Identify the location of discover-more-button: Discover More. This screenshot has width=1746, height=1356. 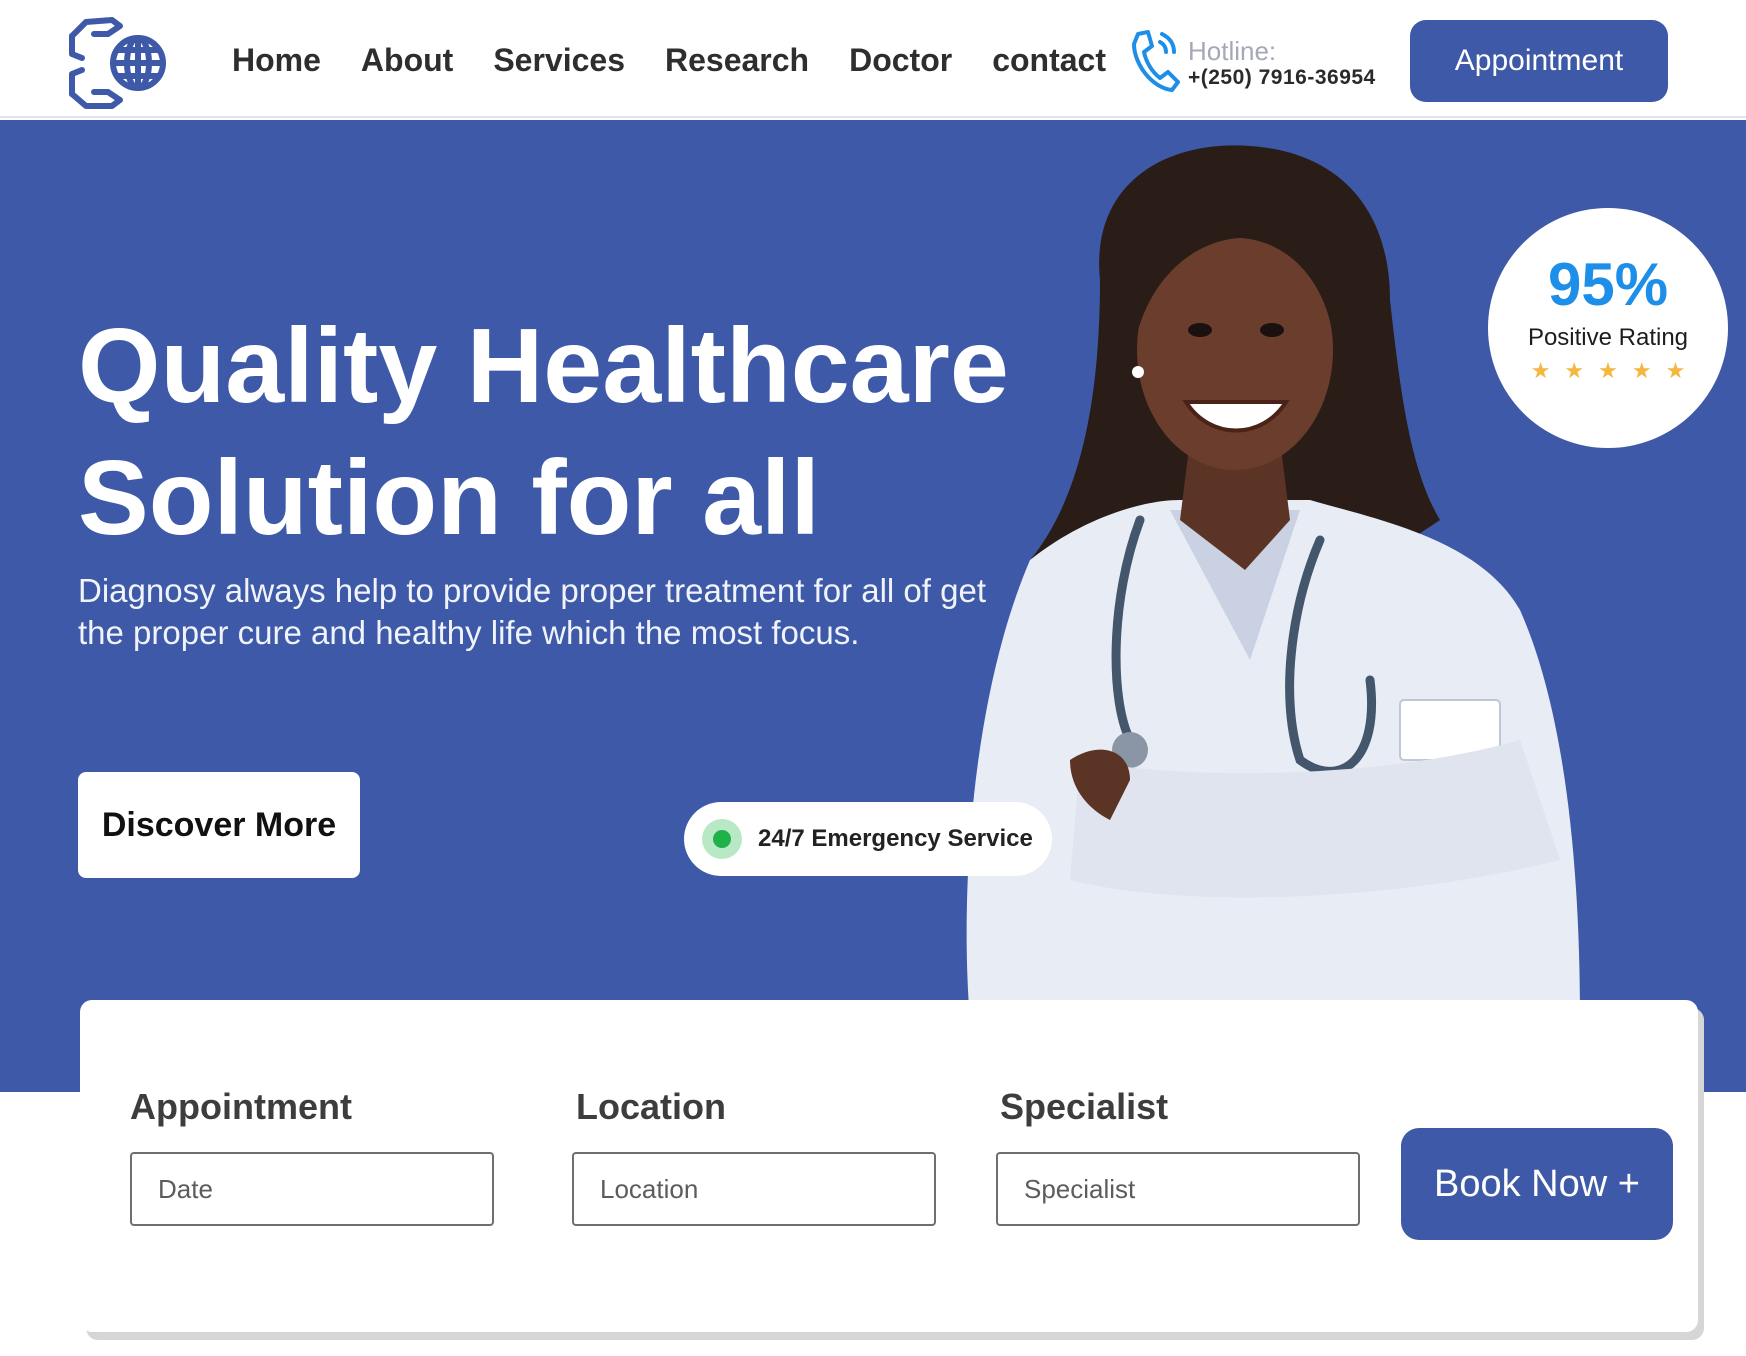
(219, 825).